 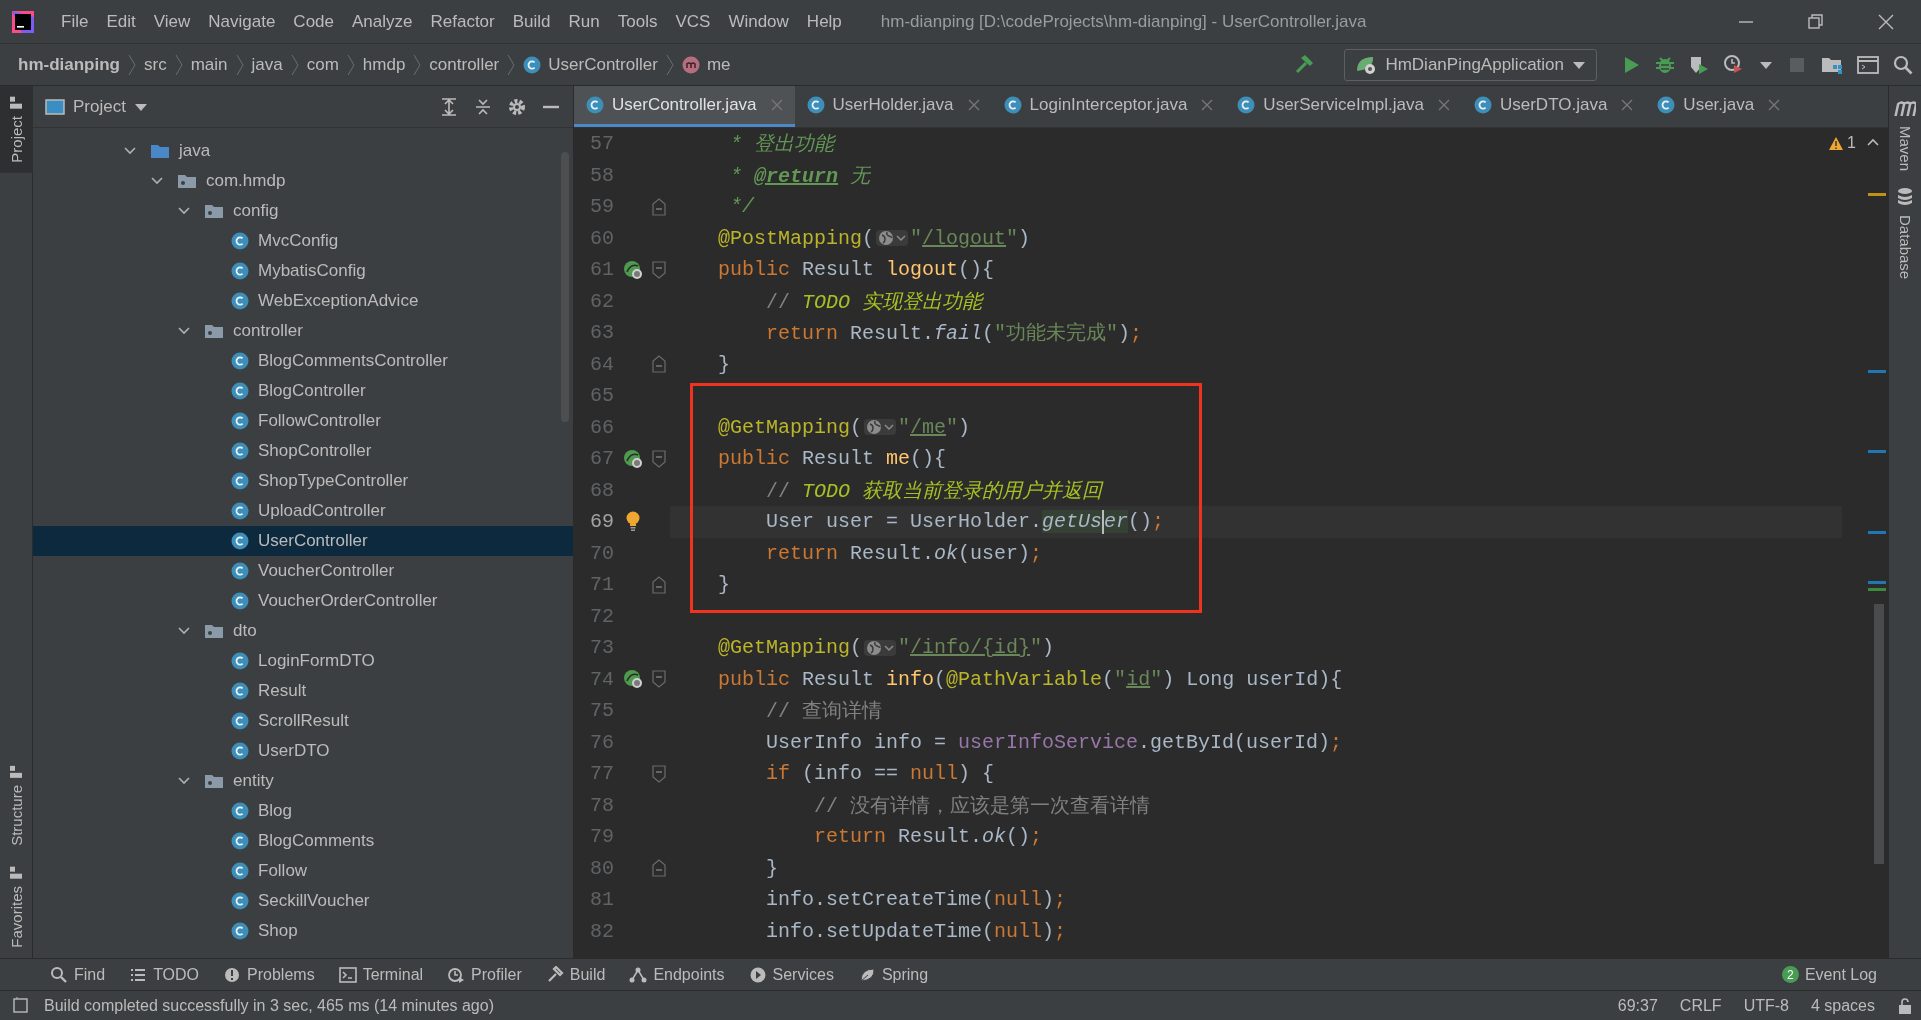 I want to click on tree-item: entity, so click(x=303, y=781).